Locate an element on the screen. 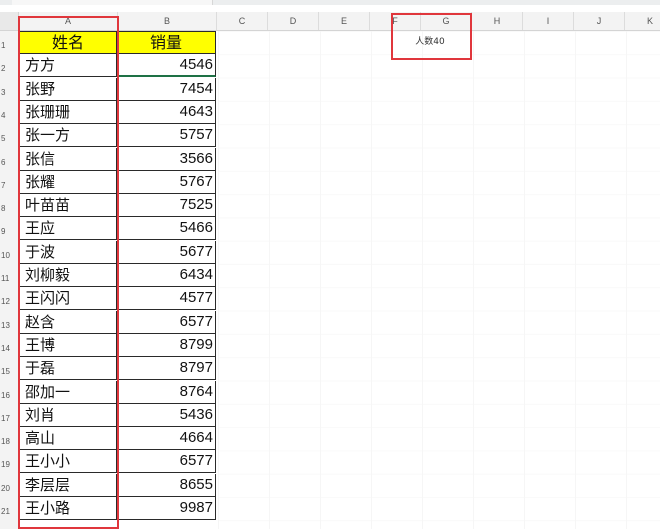 The image size is (660, 529). sales-cell: 7525 is located at coordinates (166, 206).